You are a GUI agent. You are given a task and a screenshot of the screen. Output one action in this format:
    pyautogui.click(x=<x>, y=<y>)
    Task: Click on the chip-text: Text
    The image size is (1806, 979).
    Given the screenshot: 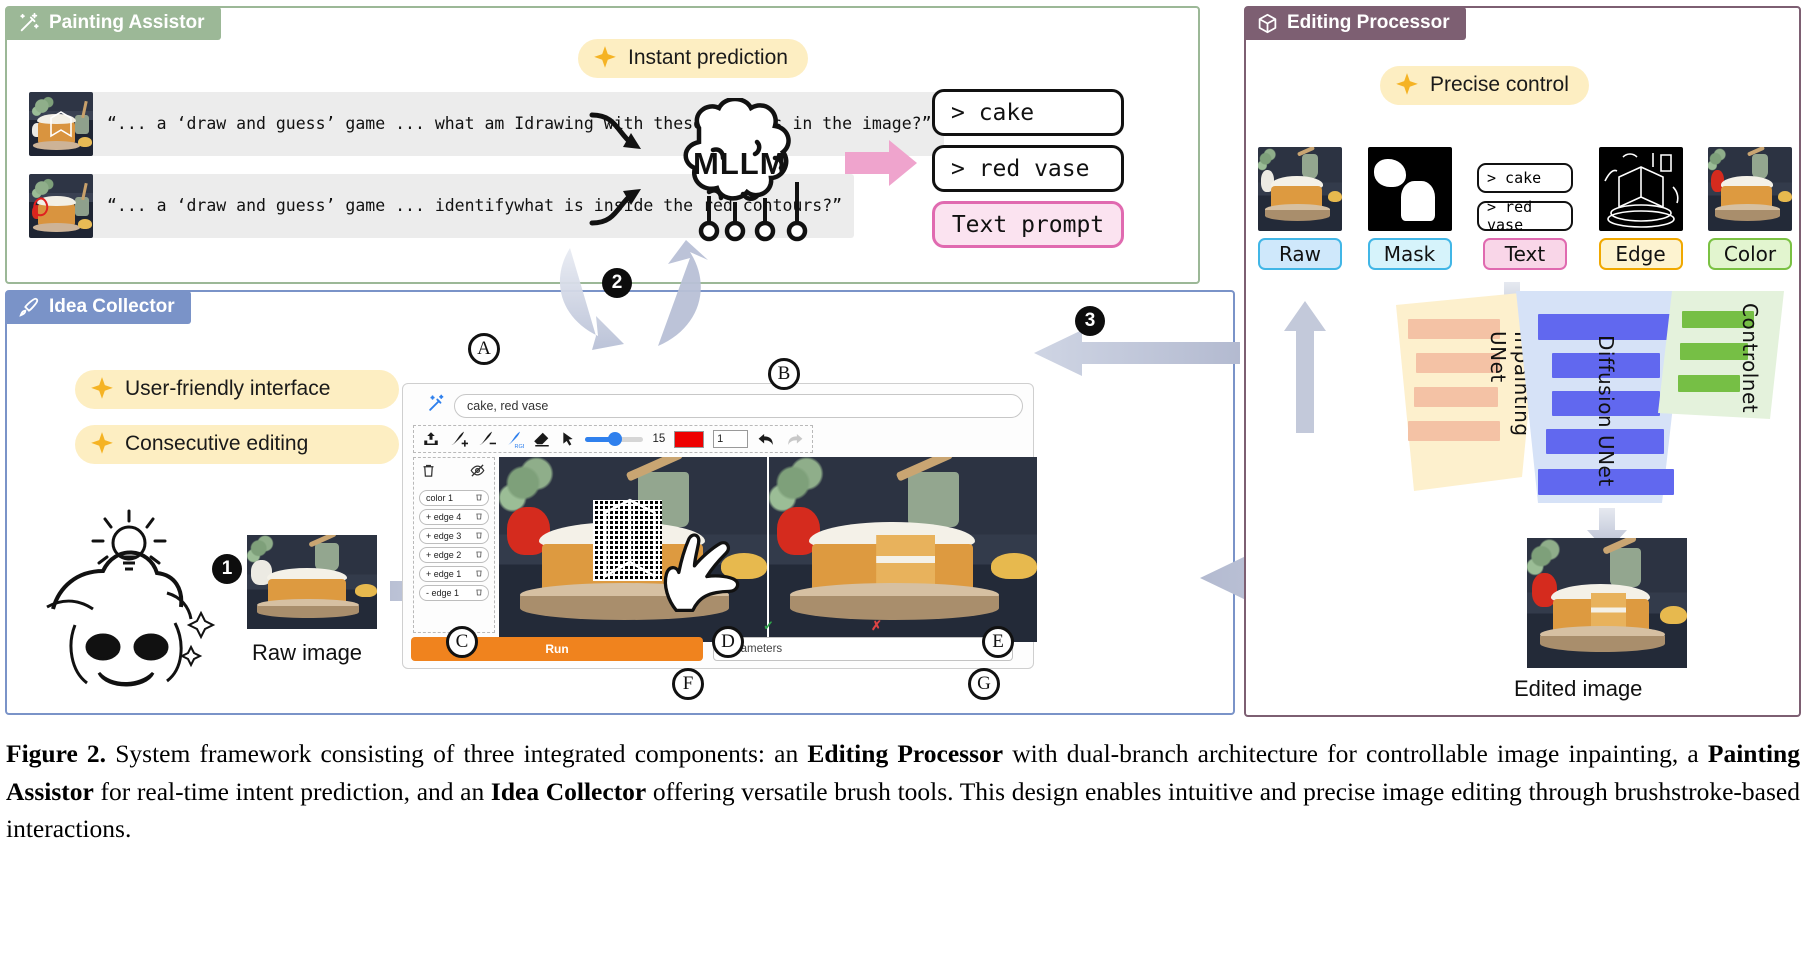 What is the action you would take?
    pyautogui.click(x=1525, y=254)
    